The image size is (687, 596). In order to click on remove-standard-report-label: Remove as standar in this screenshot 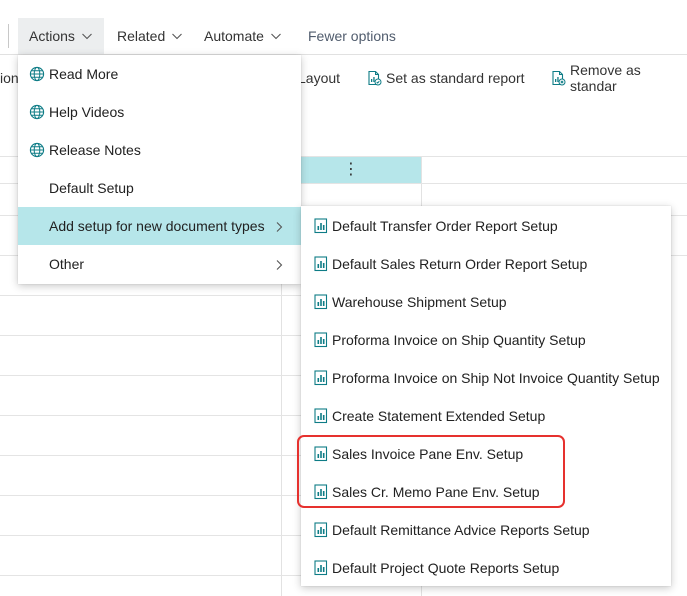, I will do `click(605, 78)`.